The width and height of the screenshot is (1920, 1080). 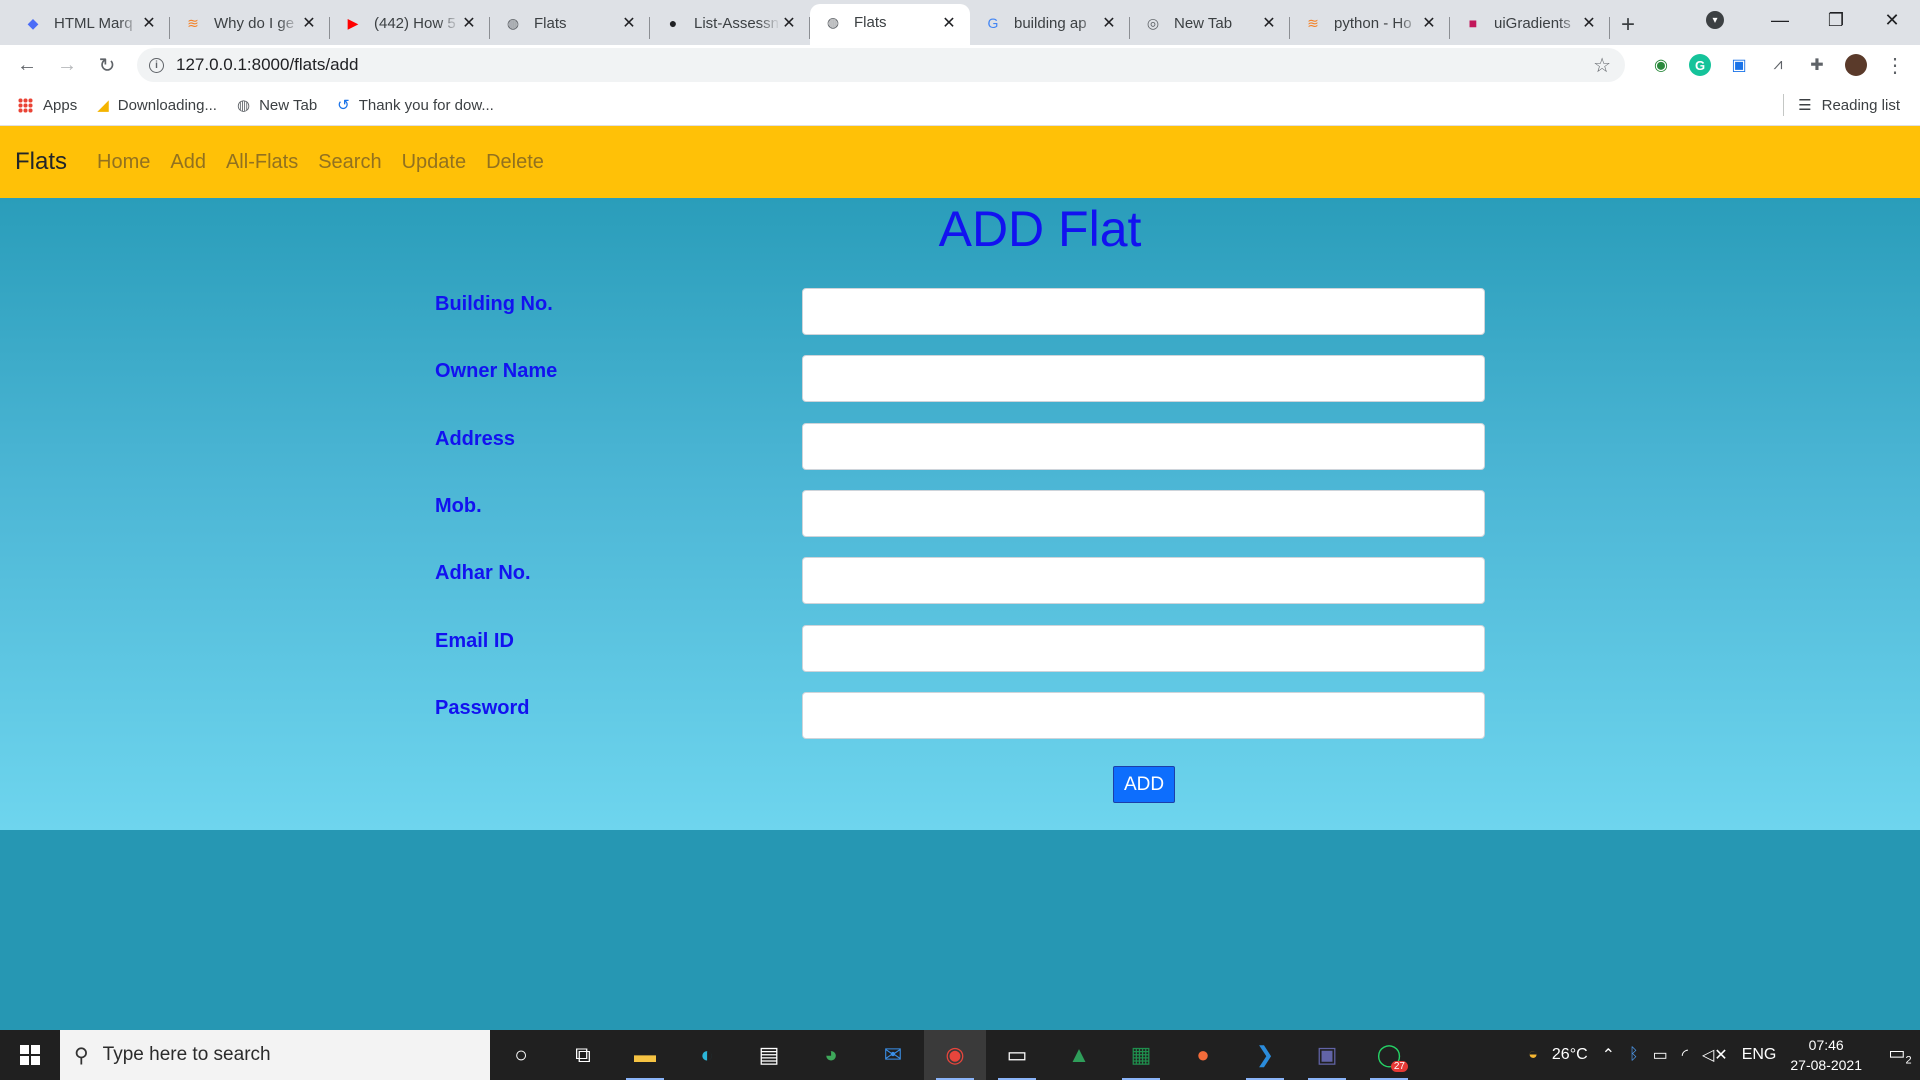 I want to click on globe-extension-icon: ◉, so click(x=1661, y=65).